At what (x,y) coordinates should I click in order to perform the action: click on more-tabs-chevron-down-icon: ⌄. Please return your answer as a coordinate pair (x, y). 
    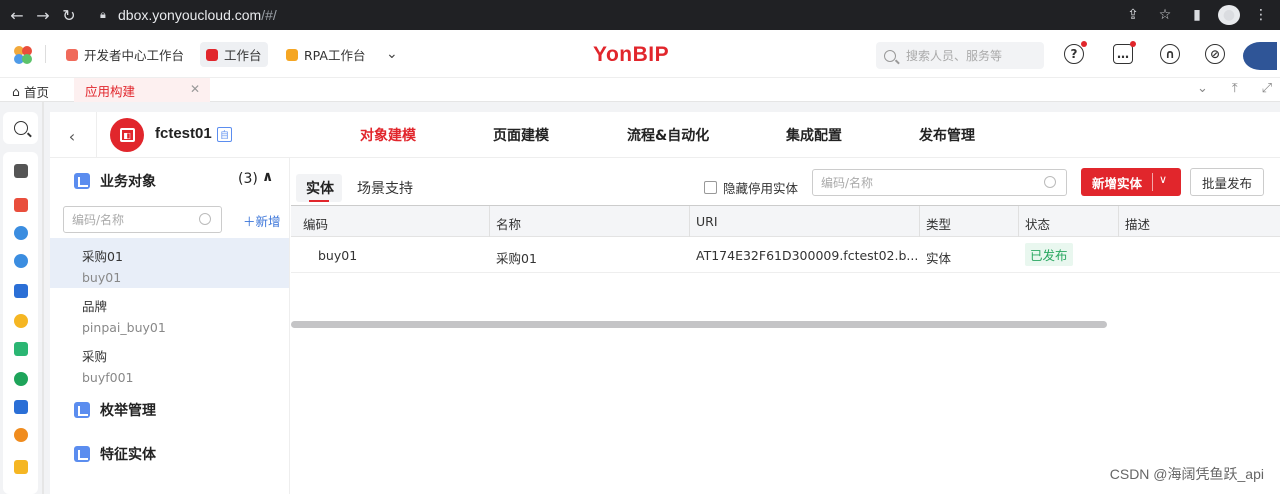
    Looking at the image, I should click on (392, 54).